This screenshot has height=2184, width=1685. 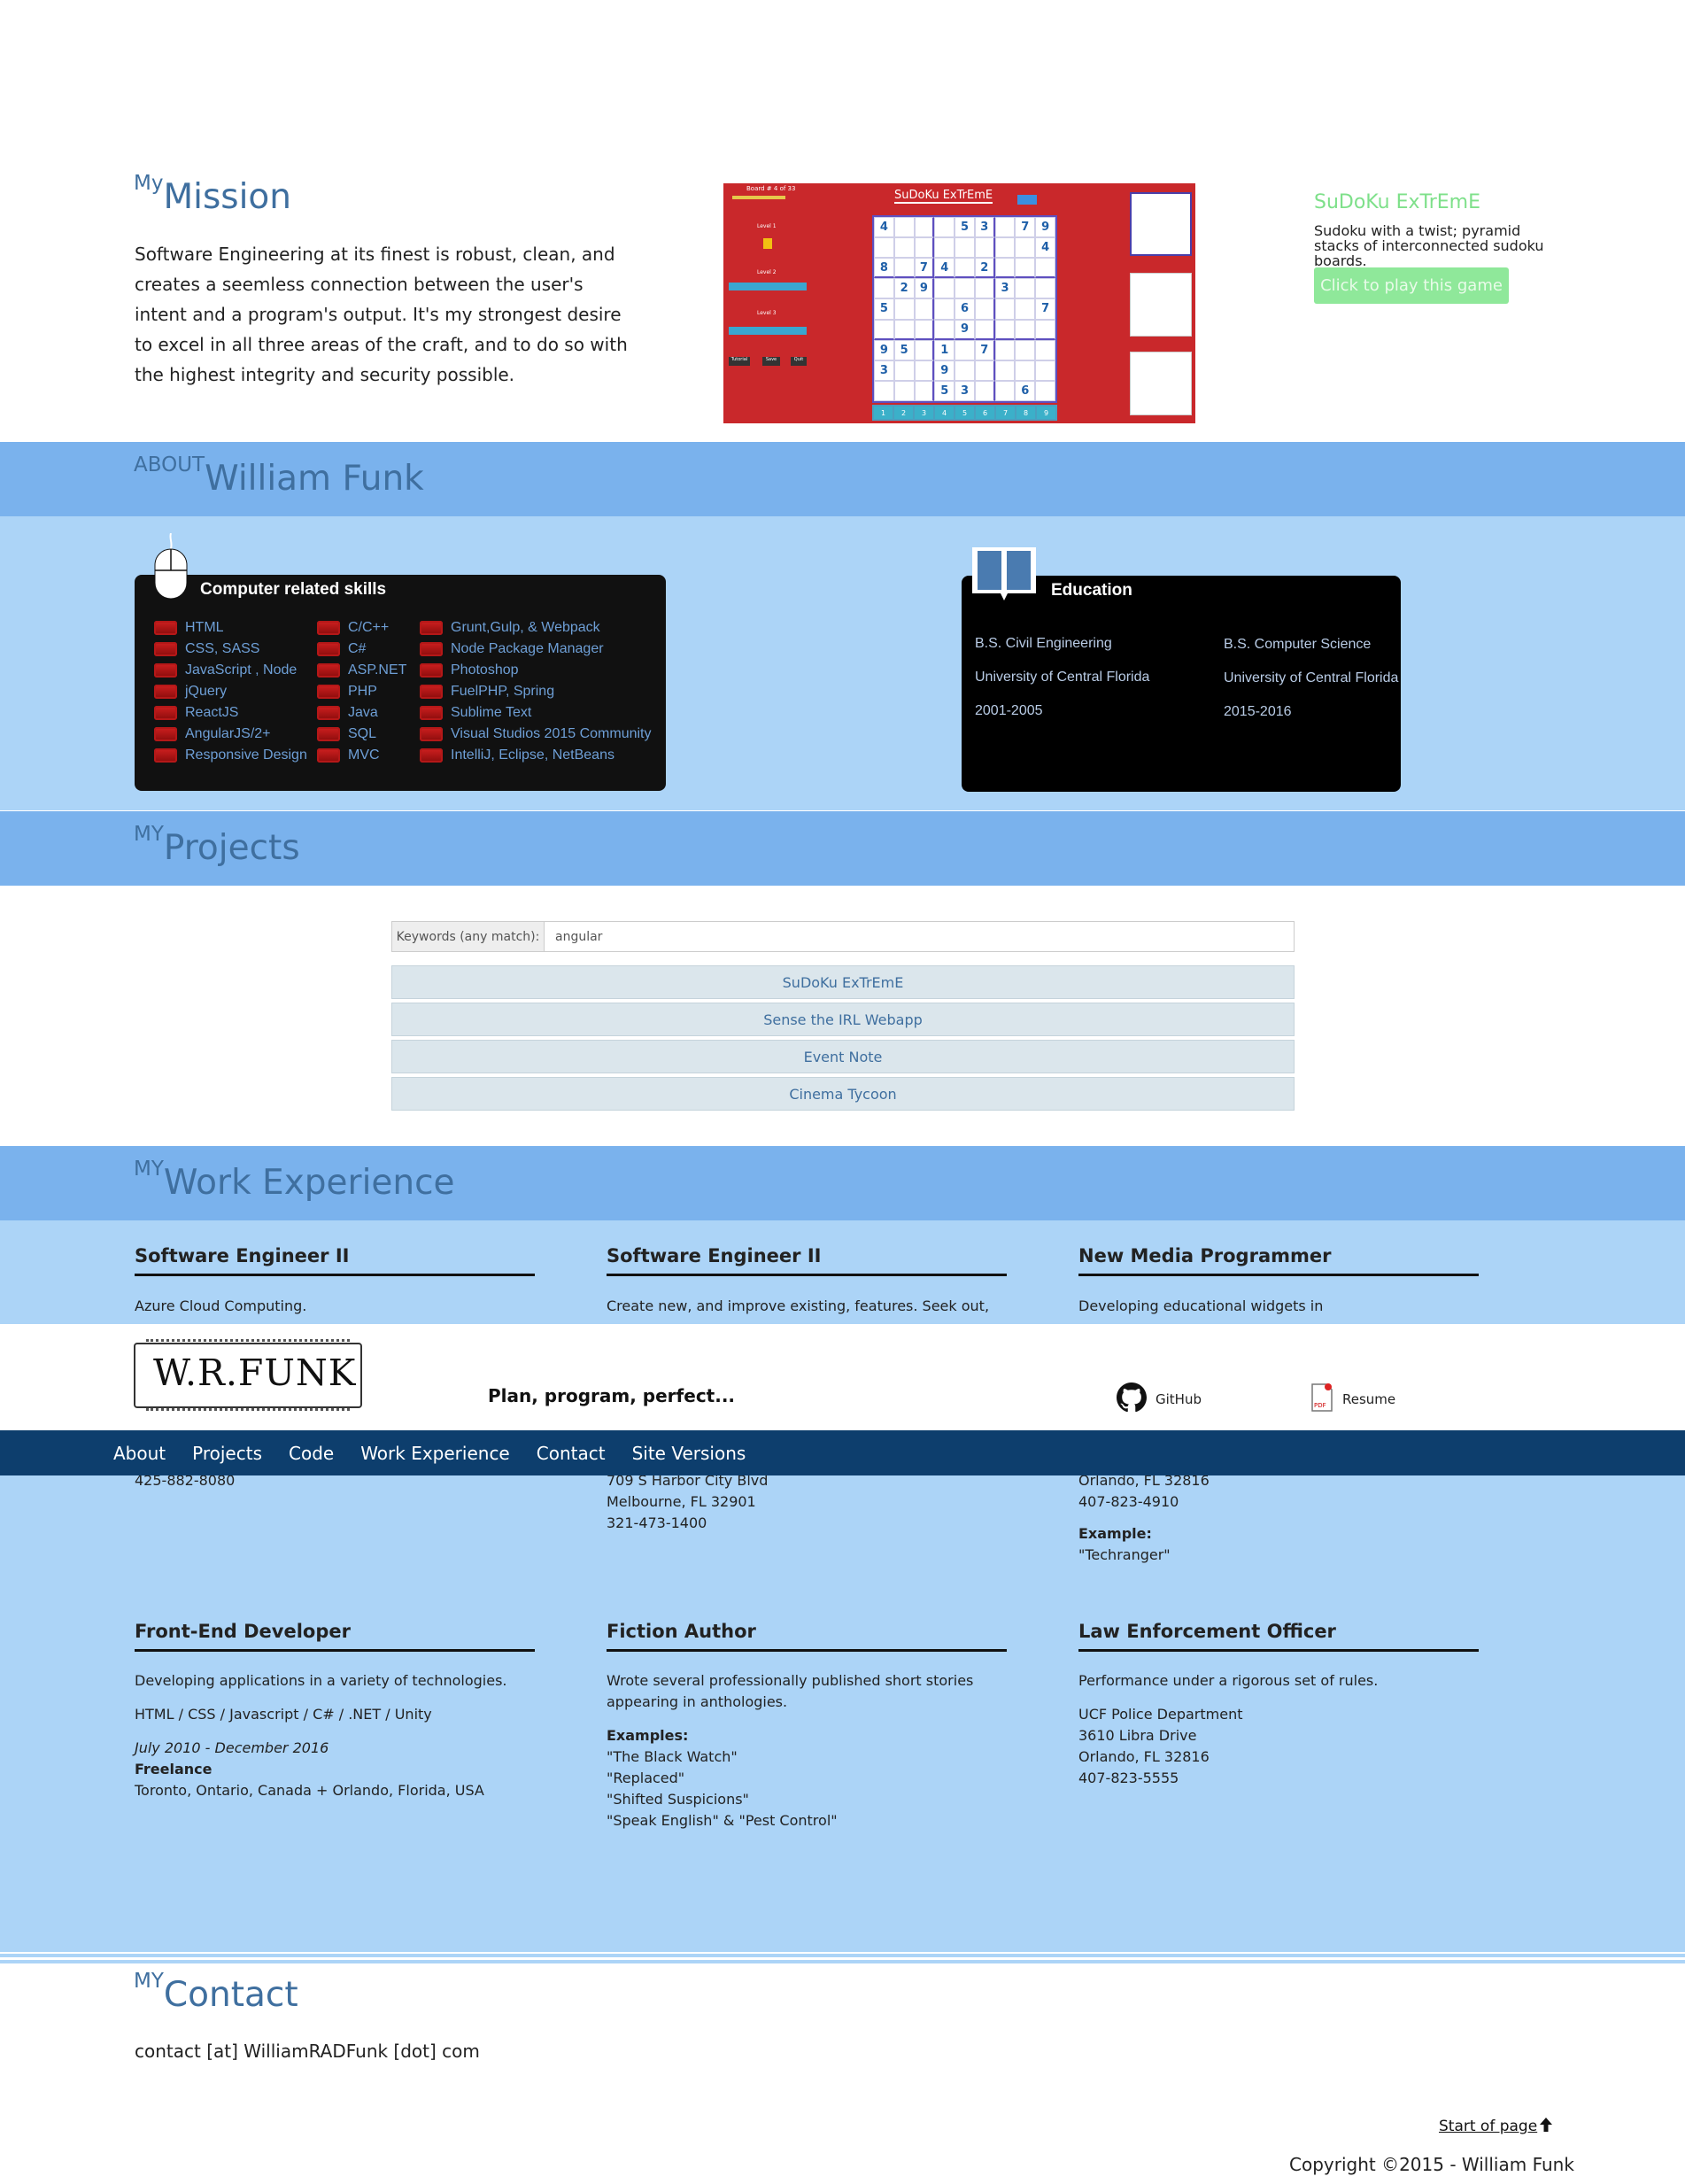 I want to click on job-text-3: Developing educational widgets in, so click(x=1201, y=1305).